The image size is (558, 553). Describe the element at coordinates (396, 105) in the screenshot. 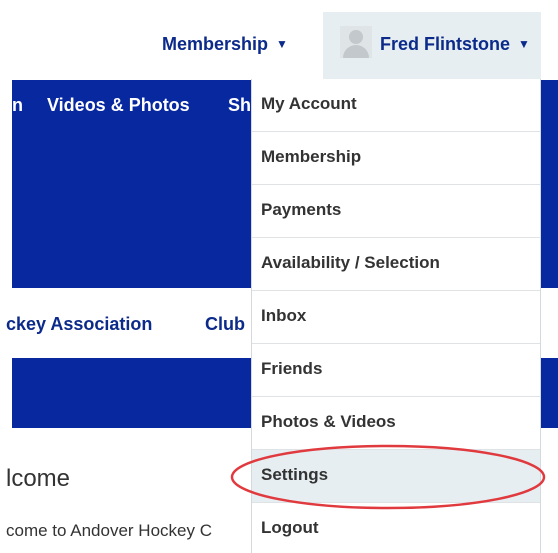

I see `menu-item-my-account: My Account` at that location.